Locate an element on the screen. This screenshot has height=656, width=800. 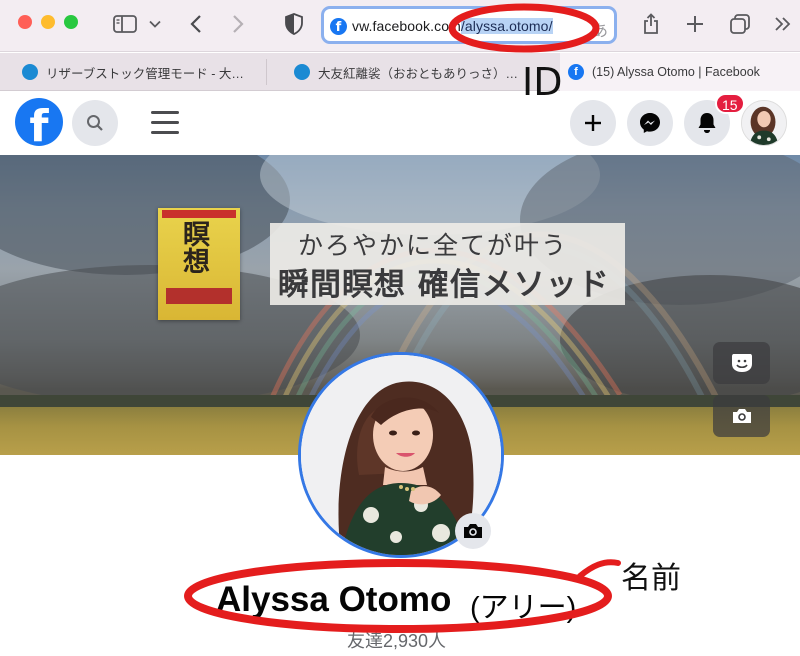
name-callout-line is located at coordinates (599, 569).